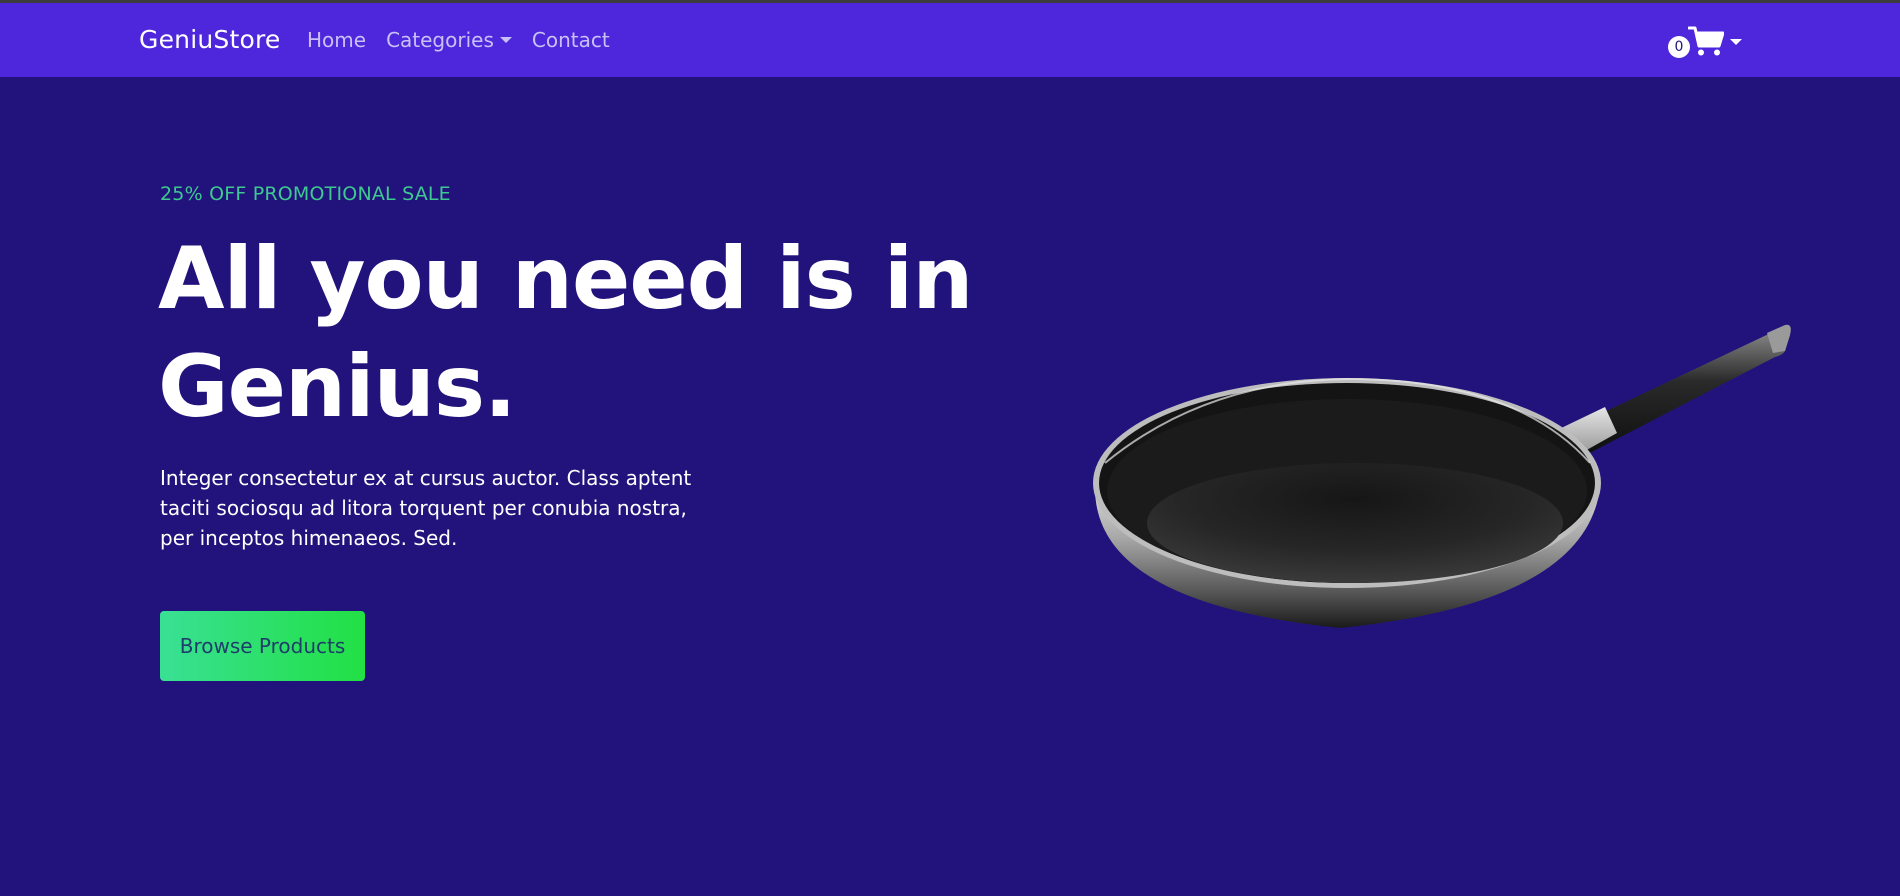 Image resolution: width=1900 pixels, height=896 pixels. I want to click on nav-link-categories-label: Categories, so click(440, 40).